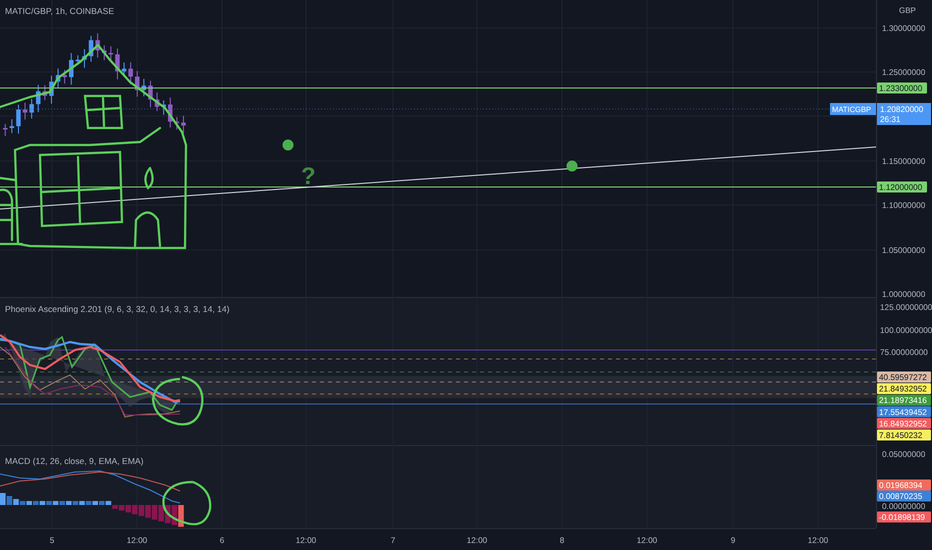  Describe the element at coordinates (904, 485) in the screenshot. I see `value-badge: 0.01968394` at that location.